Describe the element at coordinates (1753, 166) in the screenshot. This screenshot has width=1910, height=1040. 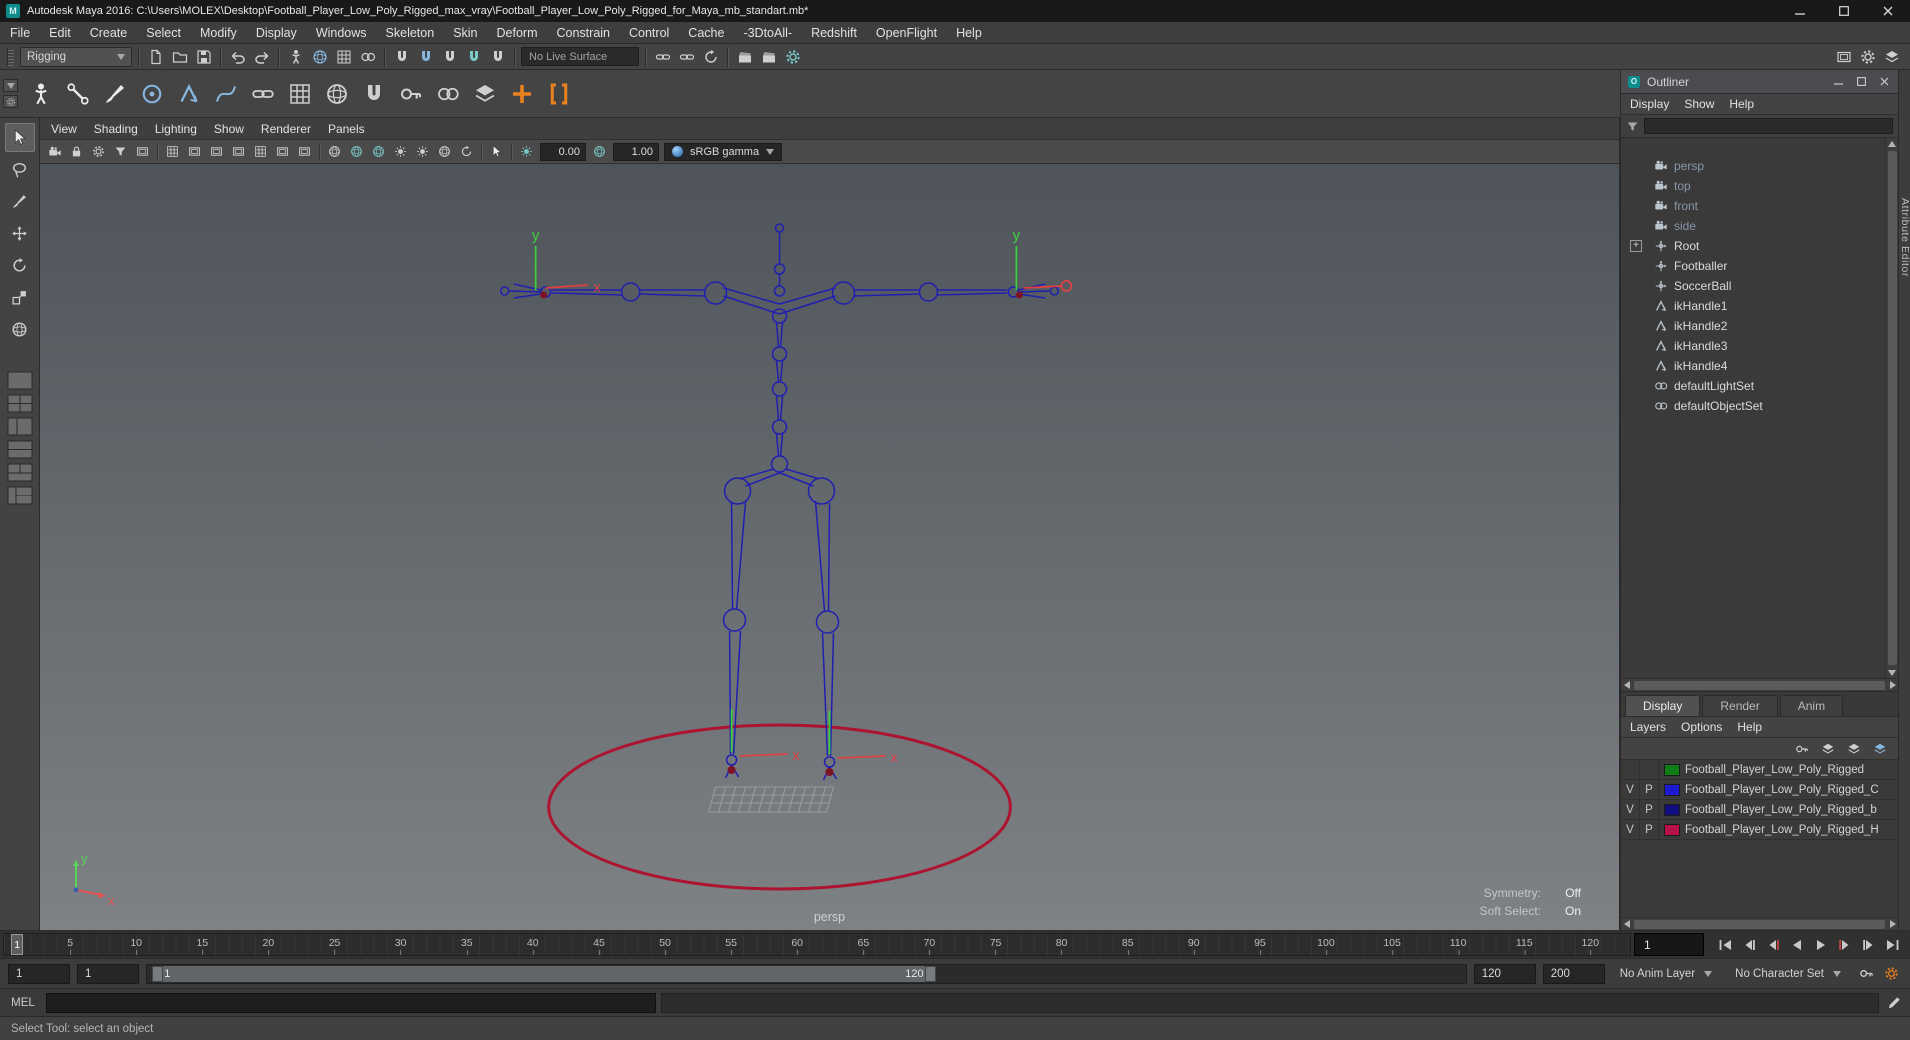
I see `outliner-item-persp: persp` at that location.